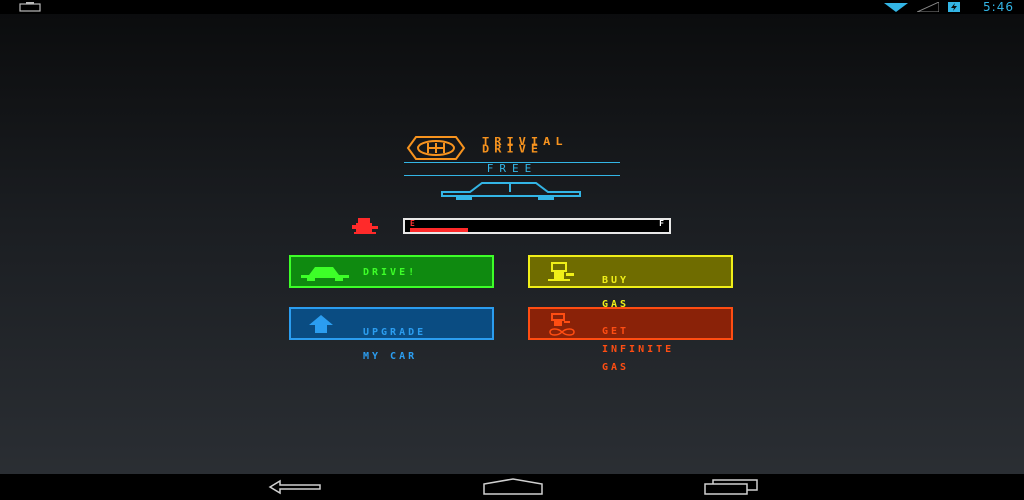  I want to click on drive-button-label: DRIVE!, so click(390, 272).